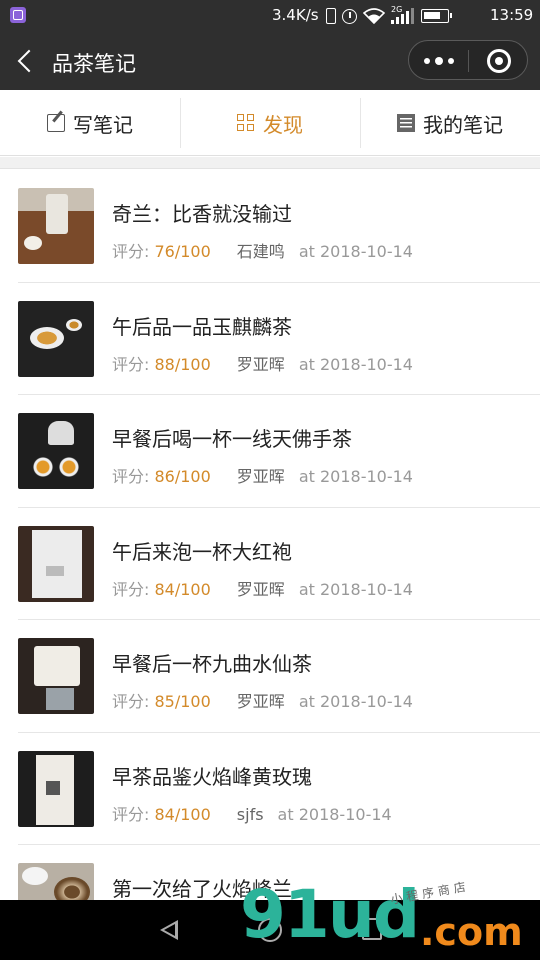  What do you see at coordinates (202, 214) in the screenshot?
I see `note-title: 奇兰：比香就没输过` at bounding box center [202, 214].